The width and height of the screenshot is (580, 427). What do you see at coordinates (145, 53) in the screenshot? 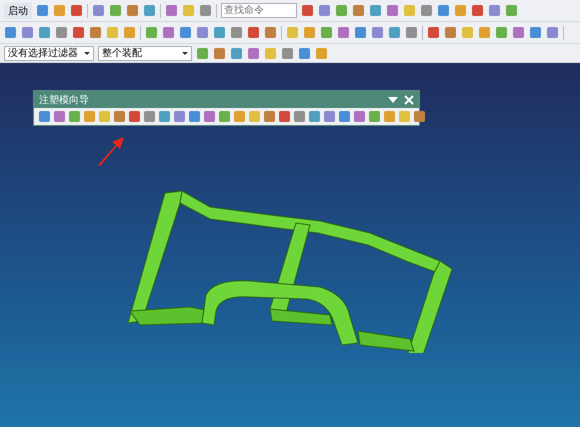
I see `dropdown-field: 整个装配` at bounding box center [145, 53].